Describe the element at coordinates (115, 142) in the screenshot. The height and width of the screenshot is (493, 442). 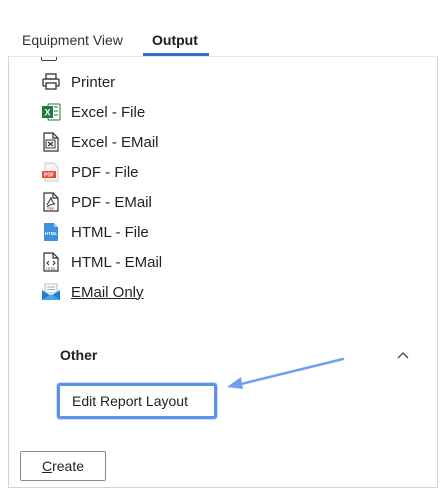
I see `output-item-label: Excel - EMail` at that location.